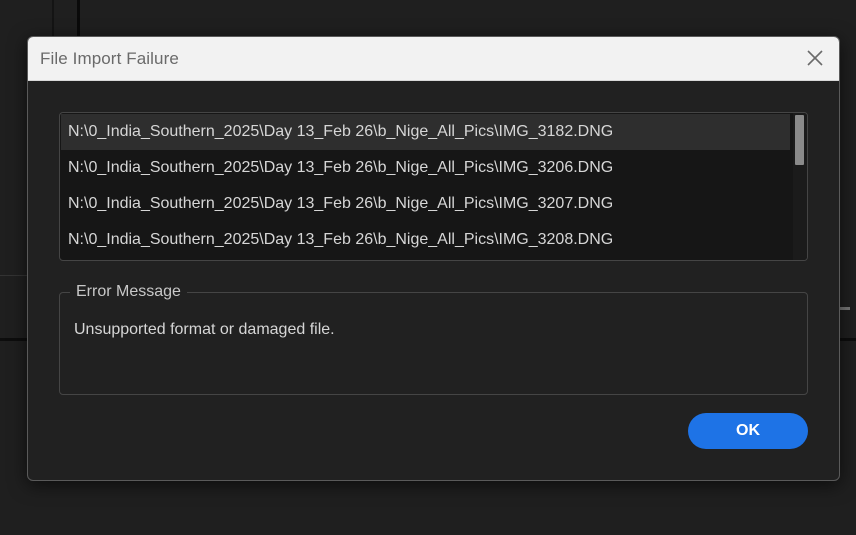 The height and width of the screenshot is (535, 856). What do you see at coordinates (799, 140) in the screenshot?
I see `scrollbar-thumb` at bounding box center [799, 140].